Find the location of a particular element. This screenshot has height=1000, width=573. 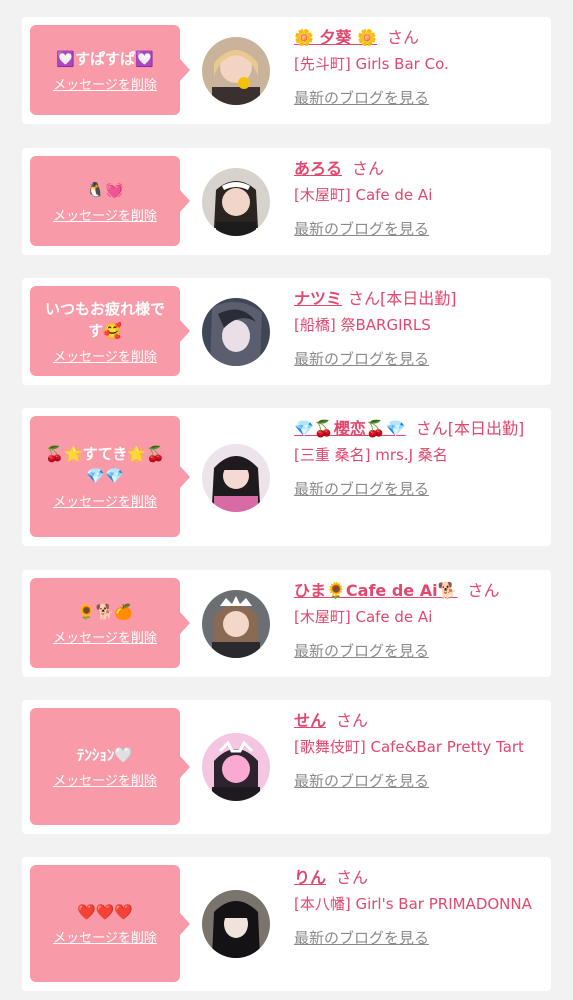

user-name-link: 💎🍒櫻恋🍒💎 is located at coordinates (350, 428).